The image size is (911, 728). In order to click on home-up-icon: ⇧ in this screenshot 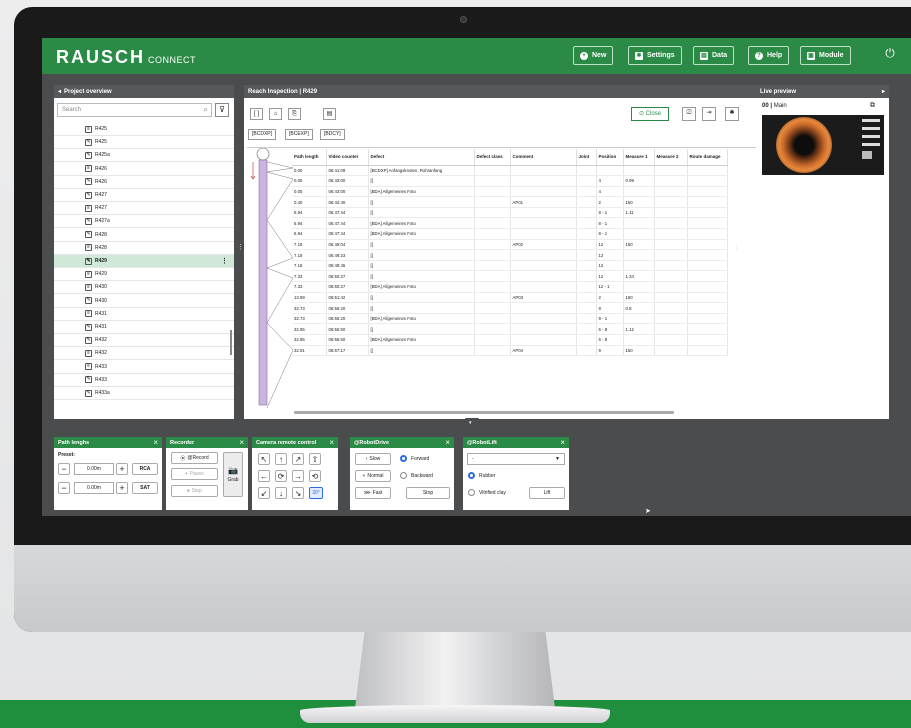, I will do `click(315, 459)`.